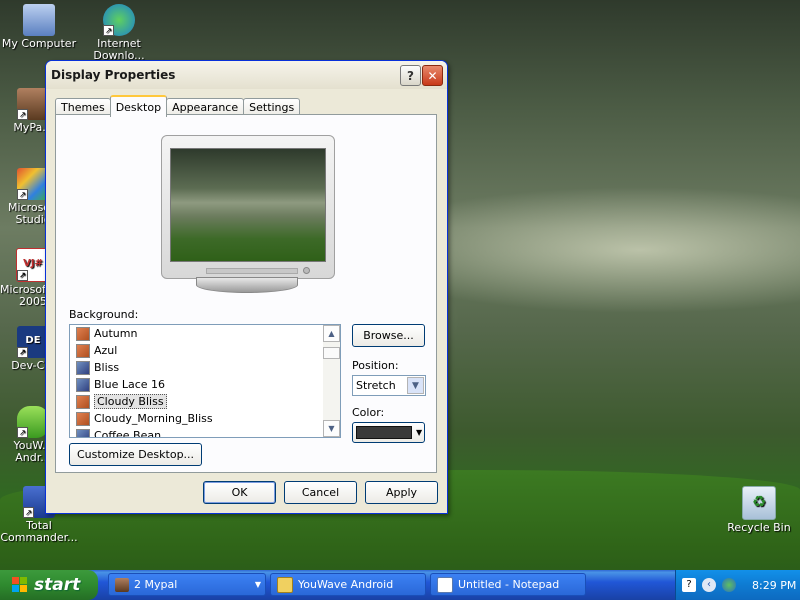 The image size is (800, 600). I want to click on help-button: ?, so click(410, 75).